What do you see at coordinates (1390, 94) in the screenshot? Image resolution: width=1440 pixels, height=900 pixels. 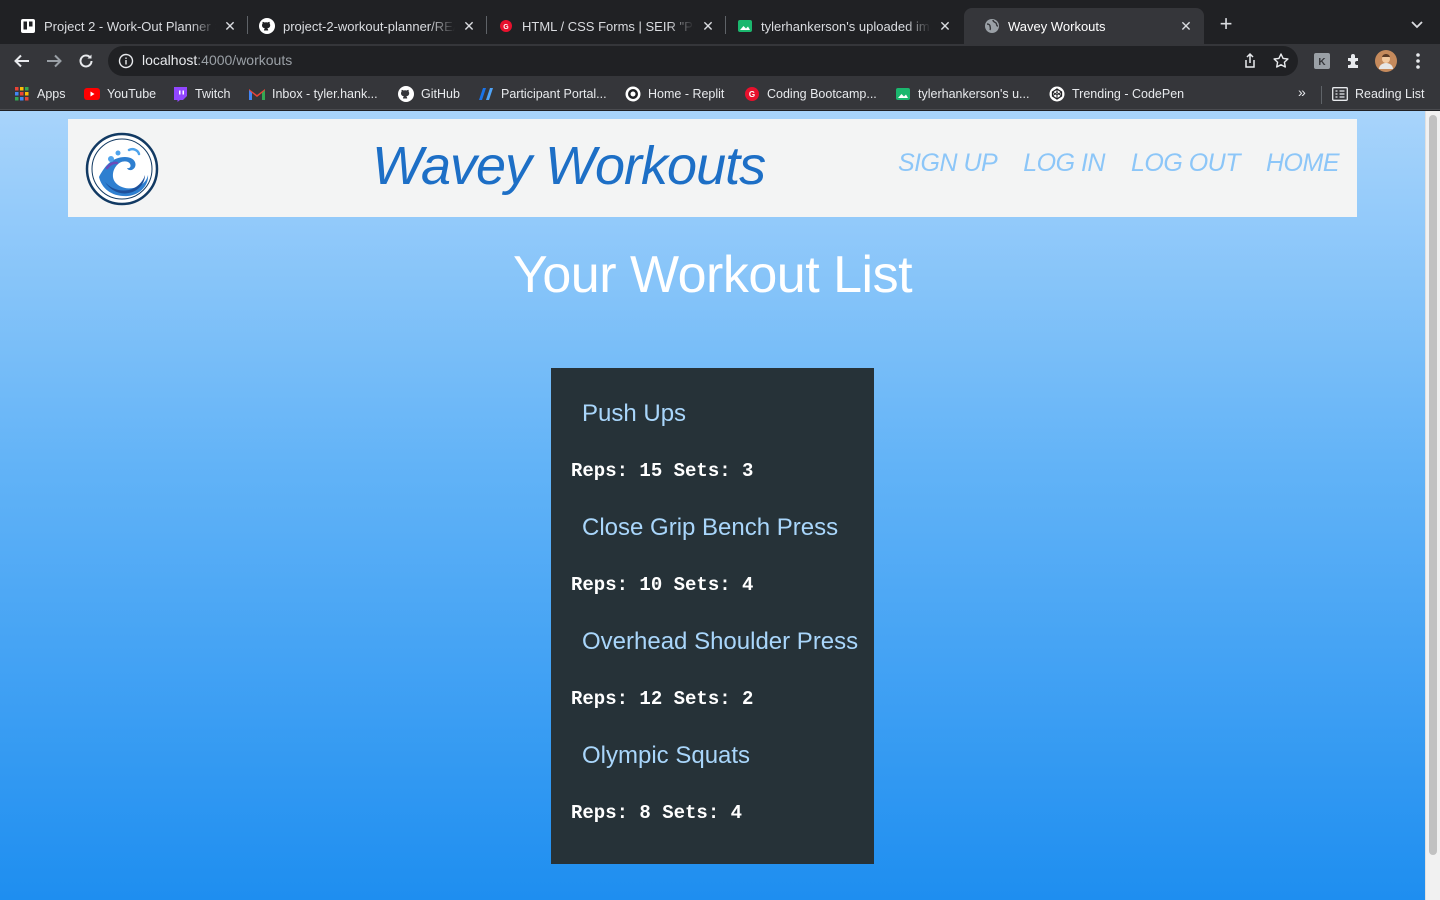 I see `reading-list-label: Reading List` at bounding box center [1390, 94].